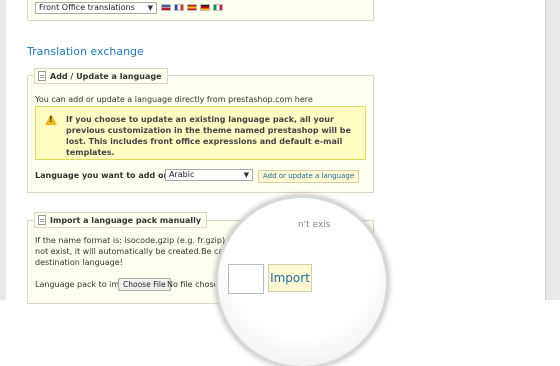 This screenshot has height=366, width=560. Describe the element at coordinates (144, 284) in the screenshot. I see `choose-file-button: Choose File` at that location.